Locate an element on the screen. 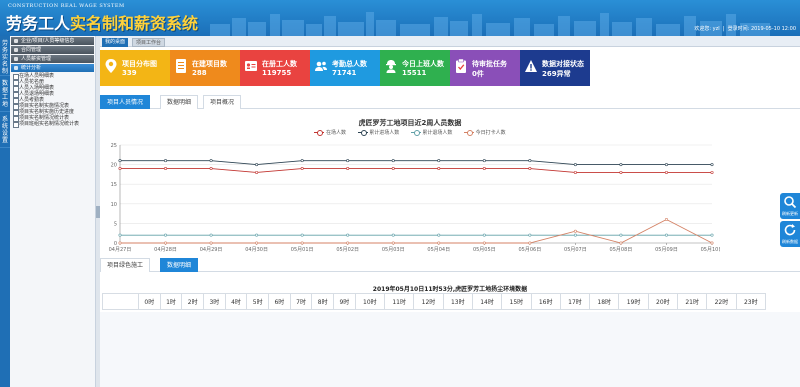  card-project-map: 项目分布图 339 is located at coordinates (135, 68).